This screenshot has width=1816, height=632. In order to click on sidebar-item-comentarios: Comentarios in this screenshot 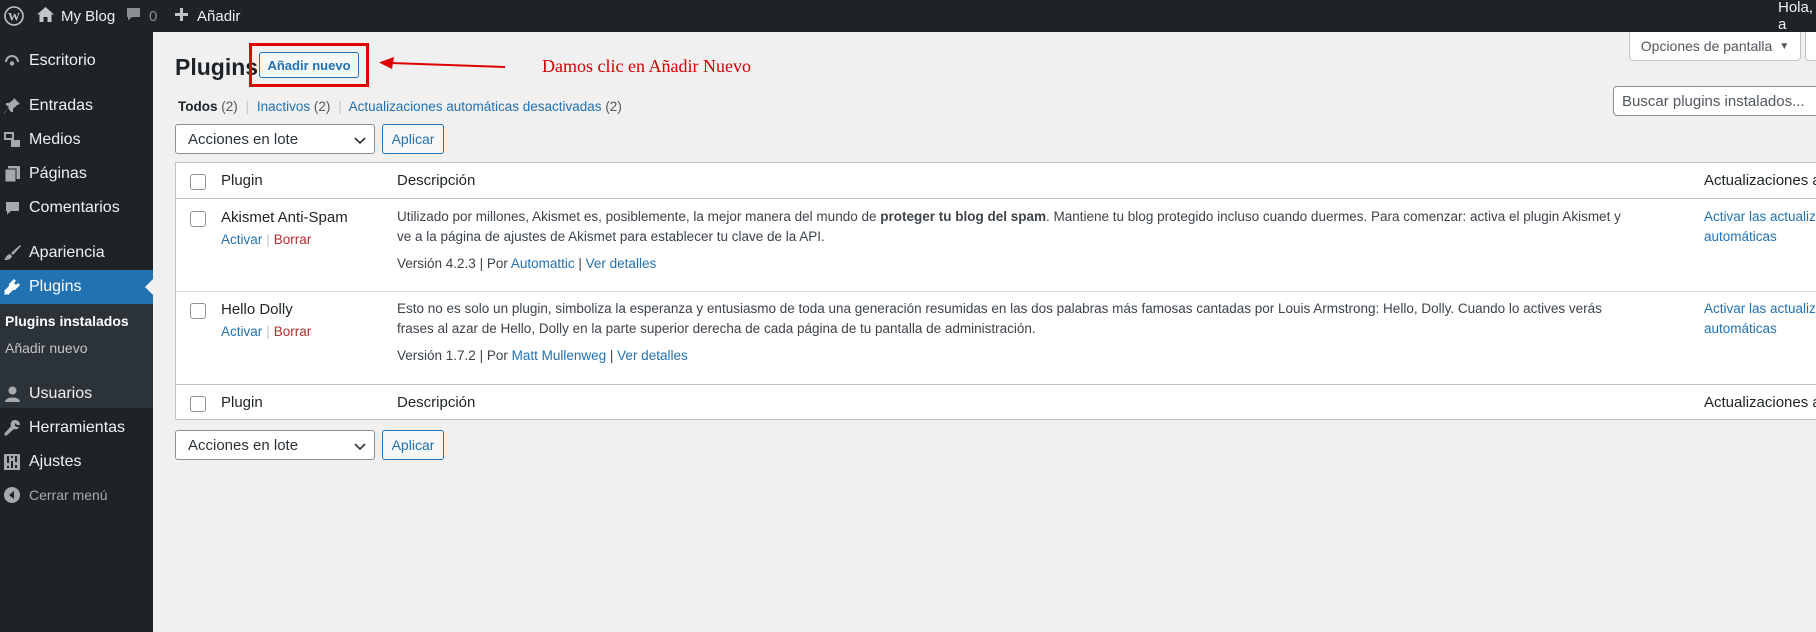, I will do `click(76, 208)`.